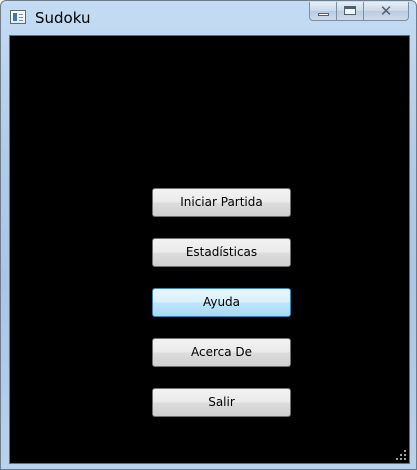 The width and height of the screenshot is (417, 470). I want to click on close-button: ✕, so click(386, 11).